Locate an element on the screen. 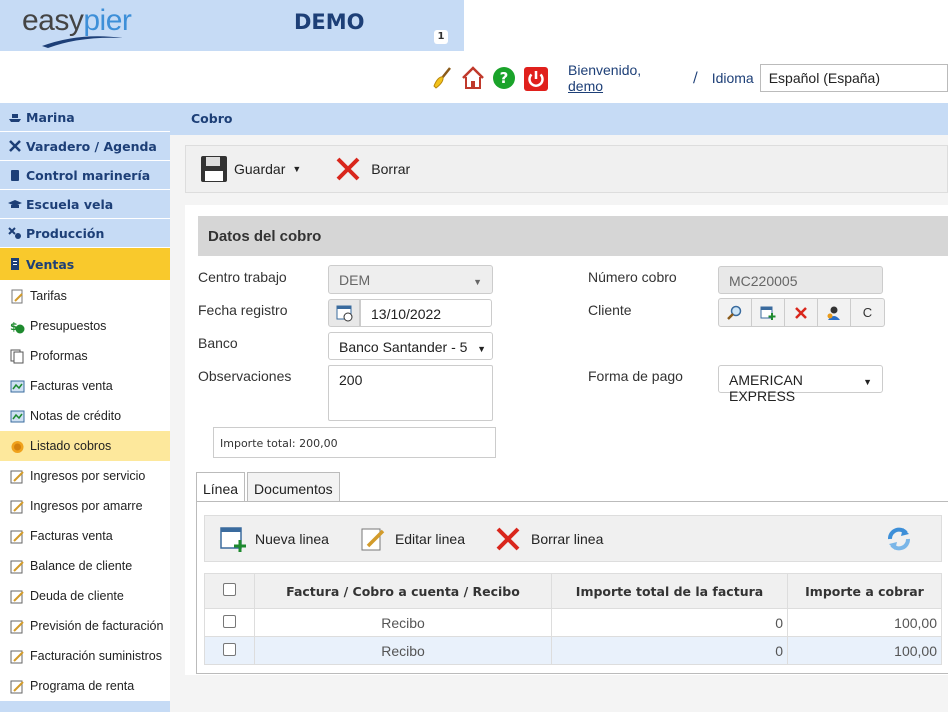  home-icon is located at coordinates (473, 78).